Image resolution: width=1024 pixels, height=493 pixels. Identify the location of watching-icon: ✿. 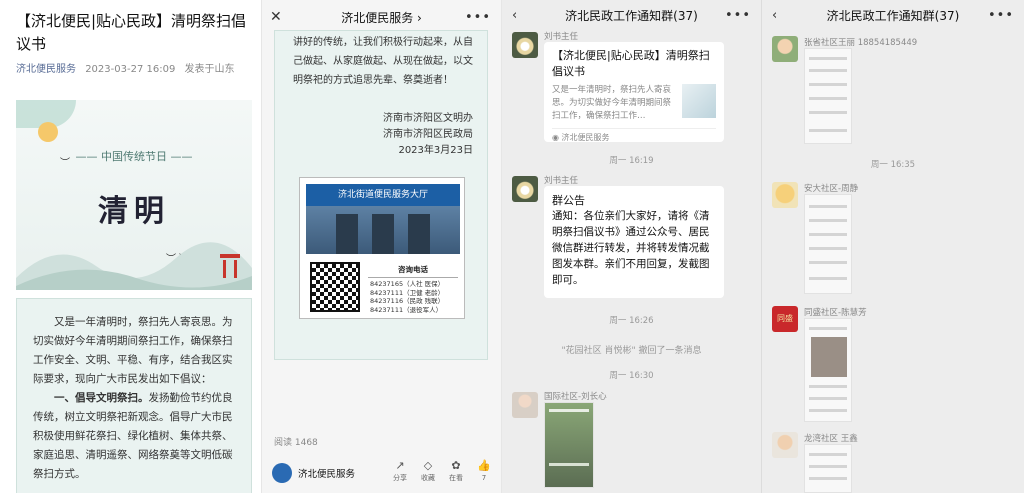
(456, 465).